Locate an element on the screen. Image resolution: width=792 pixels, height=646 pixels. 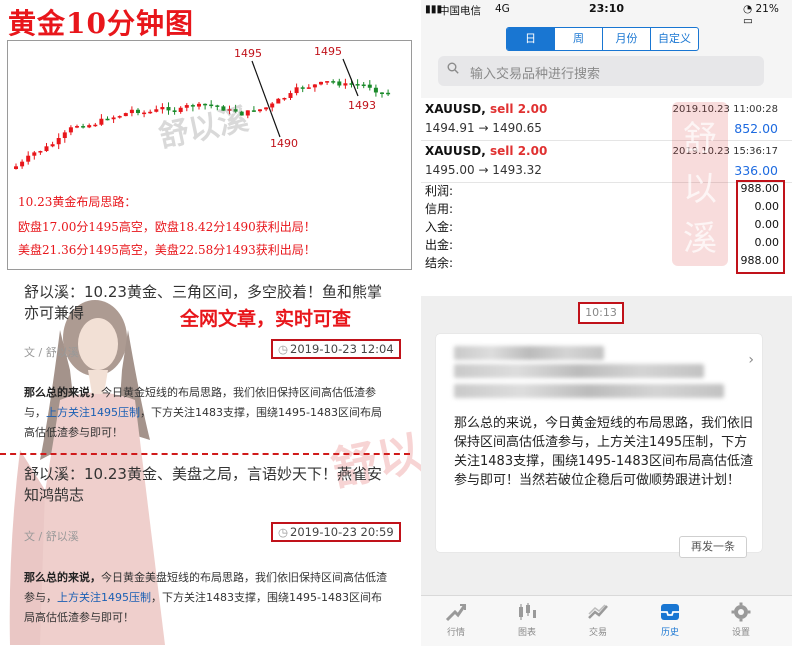
tab-bar: 行情 图表 交易 历史 设置 is located at coordinates (606, 620).